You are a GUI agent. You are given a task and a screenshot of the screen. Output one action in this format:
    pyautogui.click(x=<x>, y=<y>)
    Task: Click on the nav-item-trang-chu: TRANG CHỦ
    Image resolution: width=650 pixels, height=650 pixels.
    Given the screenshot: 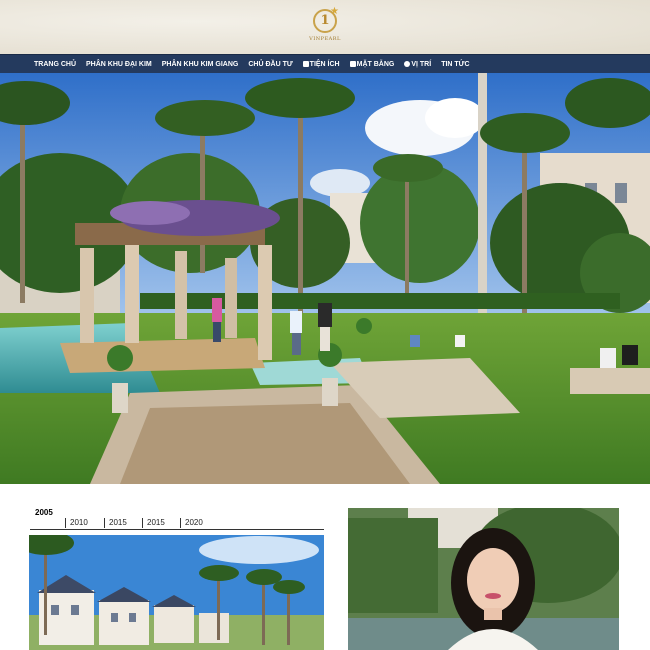 What is the action you would take?
    pyautogui.click(x=55, y=64)
    